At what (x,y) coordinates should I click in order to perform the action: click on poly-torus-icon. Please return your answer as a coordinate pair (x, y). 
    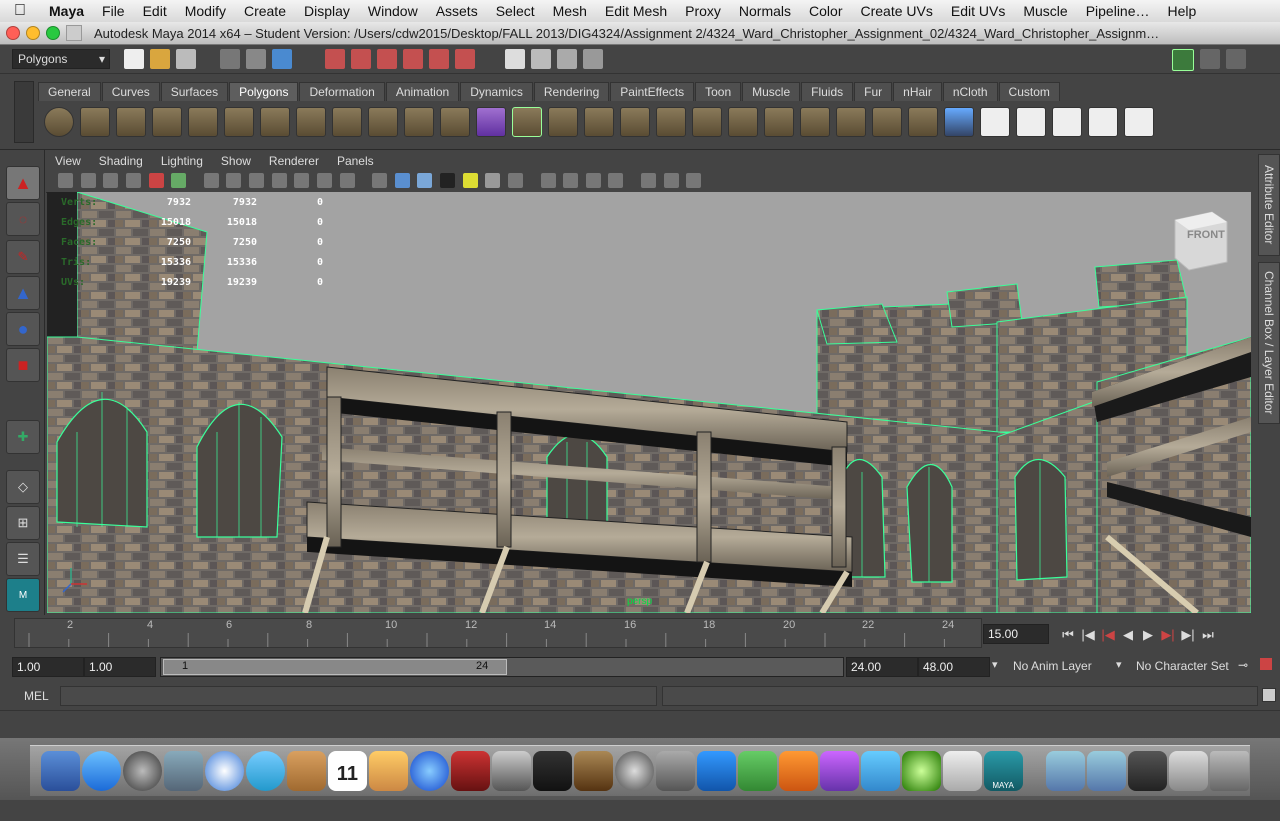
    Looking at the image, I should click on (239, 122).